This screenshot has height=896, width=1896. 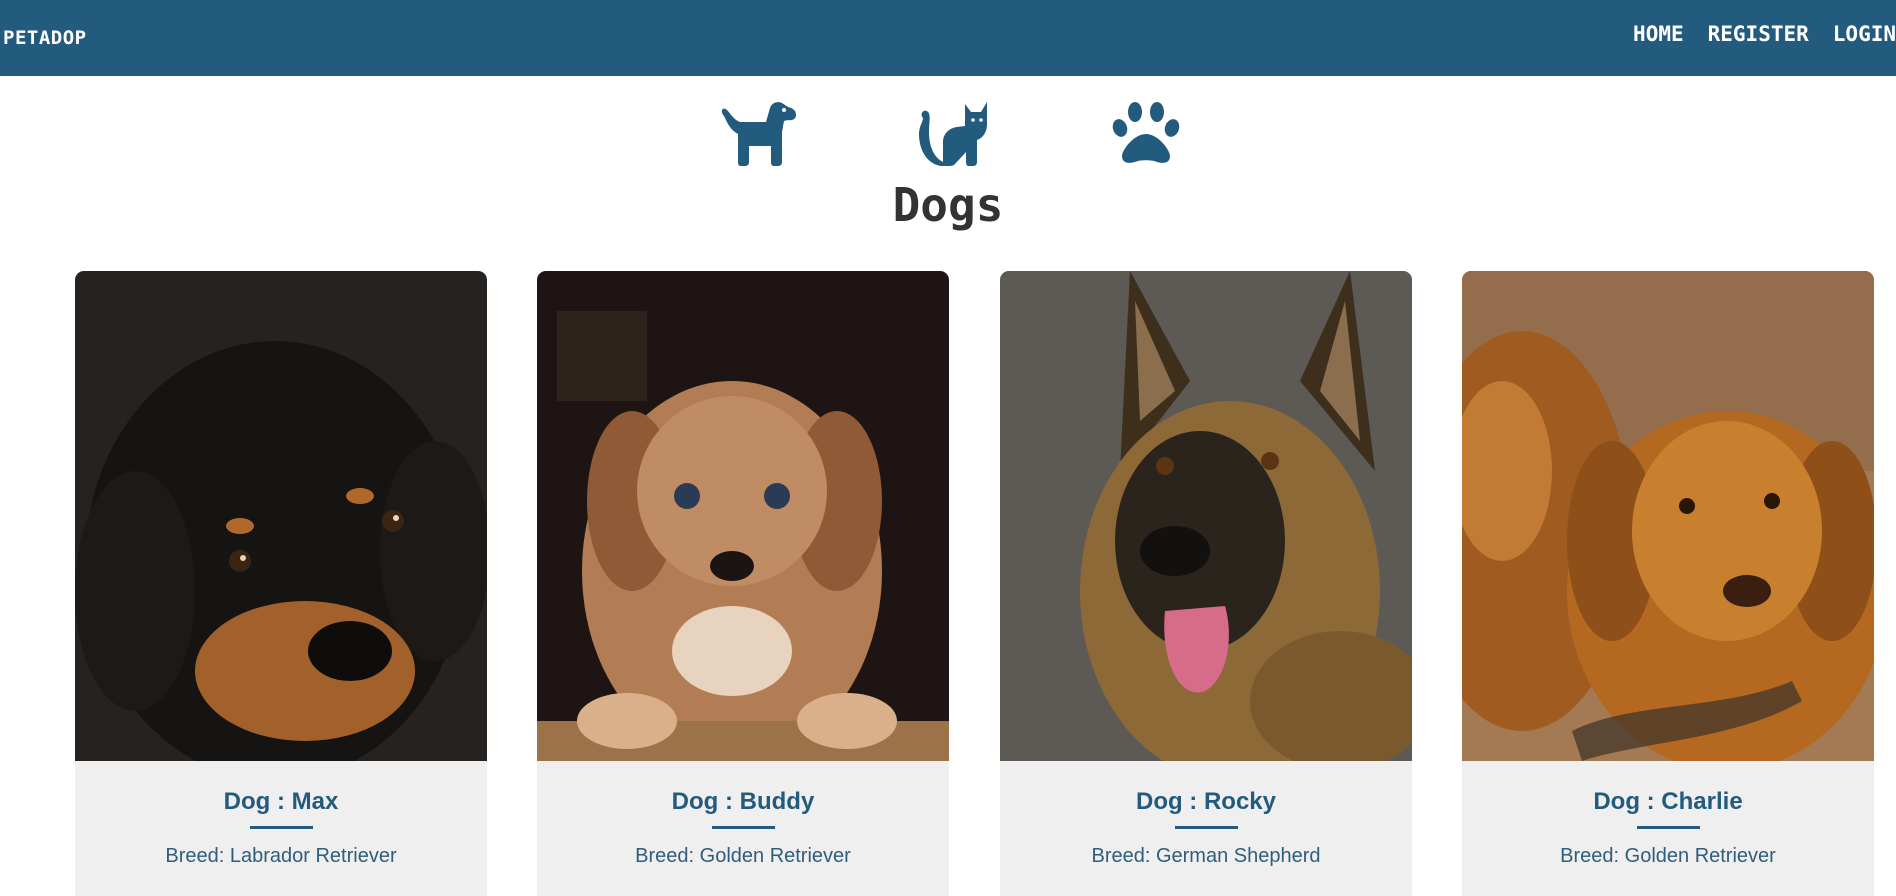 I want to click on navbar: PETADOP HOME REGISTER LOGIN, so click(x=948, y=38).